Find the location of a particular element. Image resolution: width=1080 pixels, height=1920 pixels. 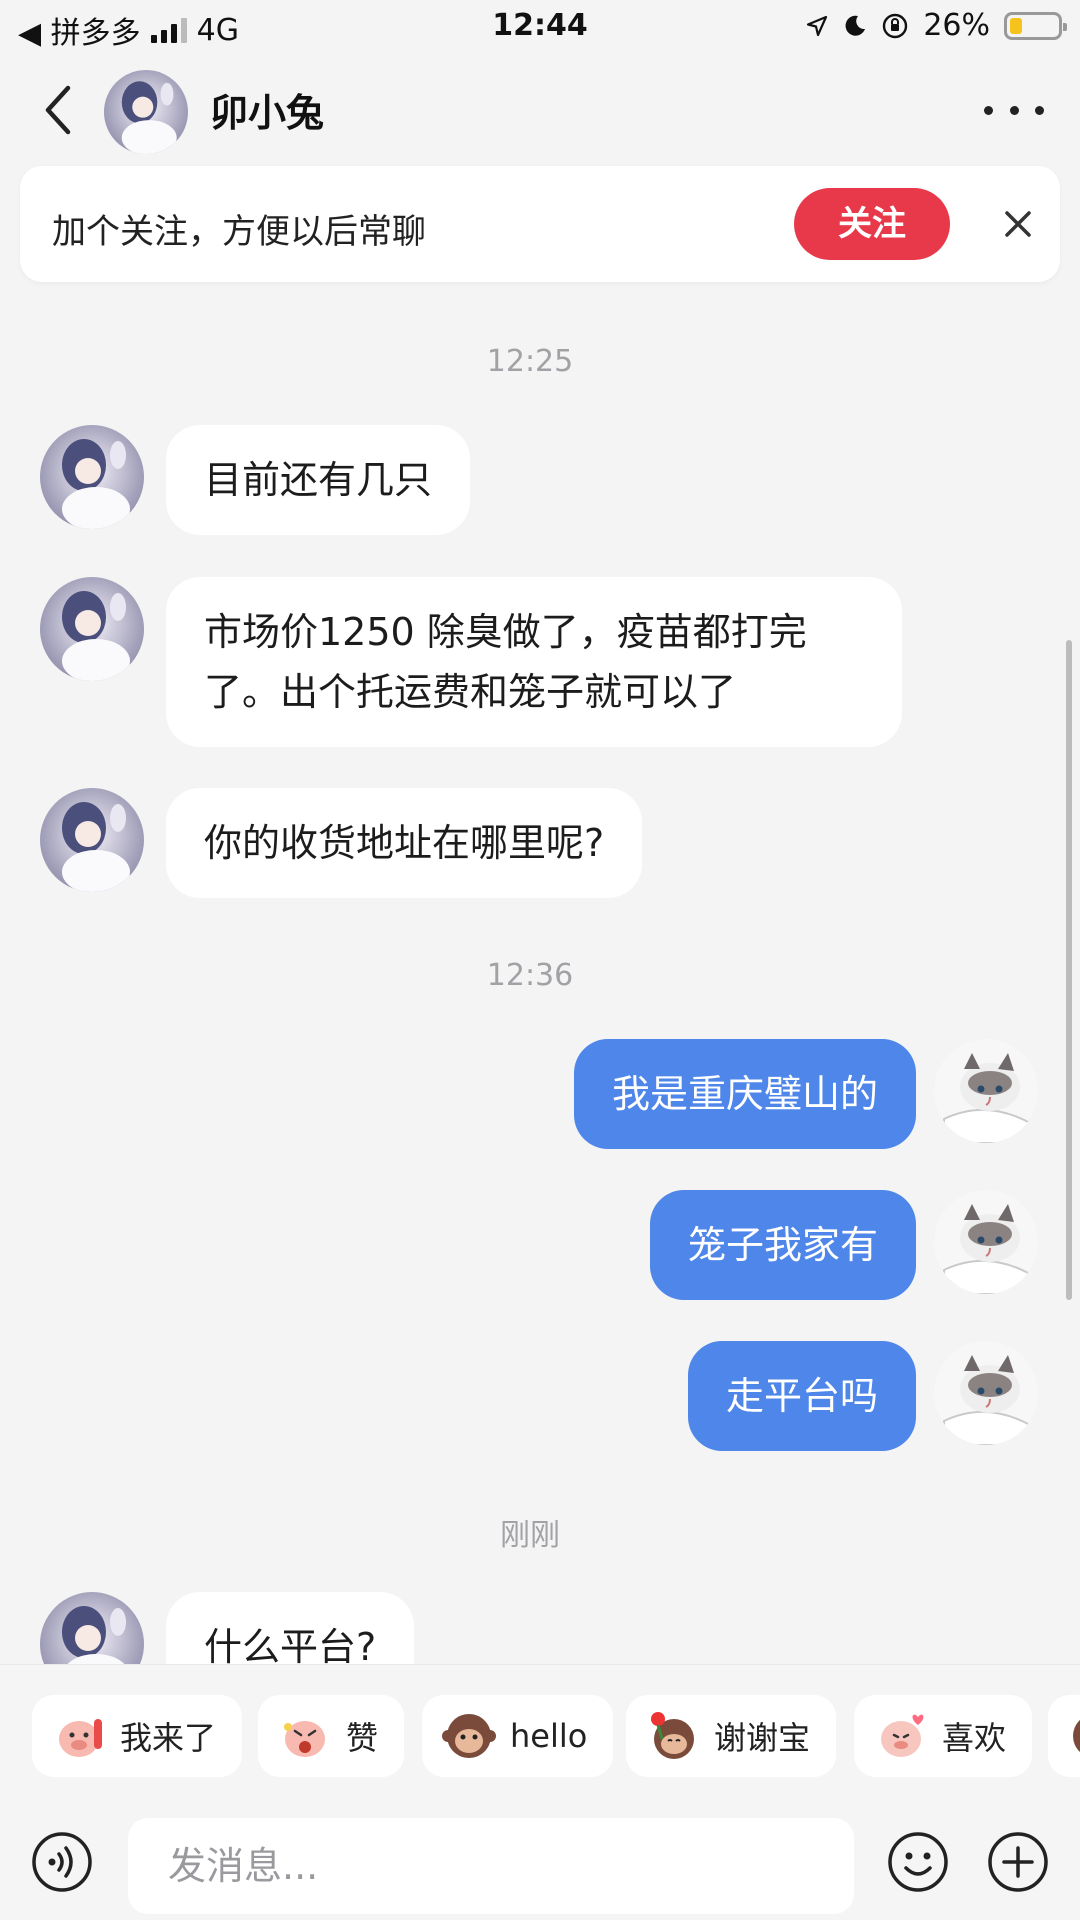

follow-button: 关注 is located at coordinates (872, 224).